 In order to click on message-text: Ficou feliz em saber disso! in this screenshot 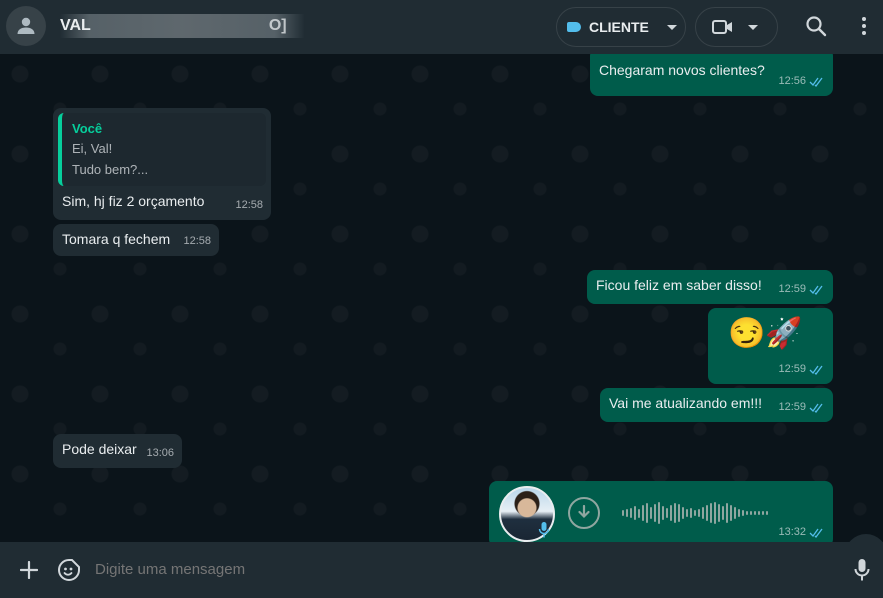, I will do `click(679, 285)`.